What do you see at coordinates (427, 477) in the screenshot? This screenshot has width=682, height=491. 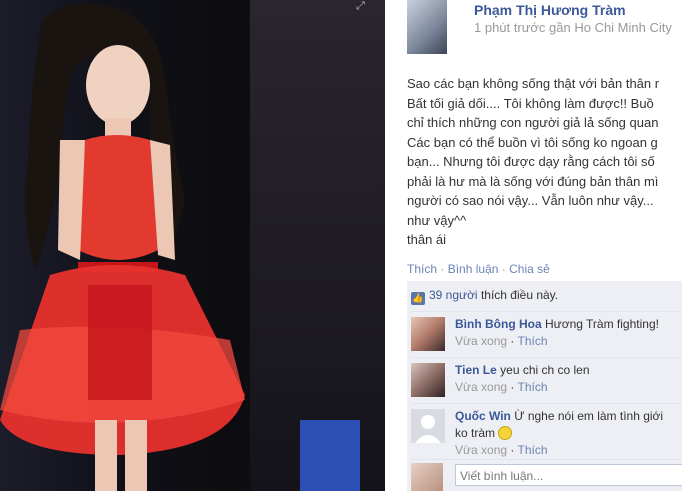 I see `viewer-avatar` at bounding box center [427, 477].